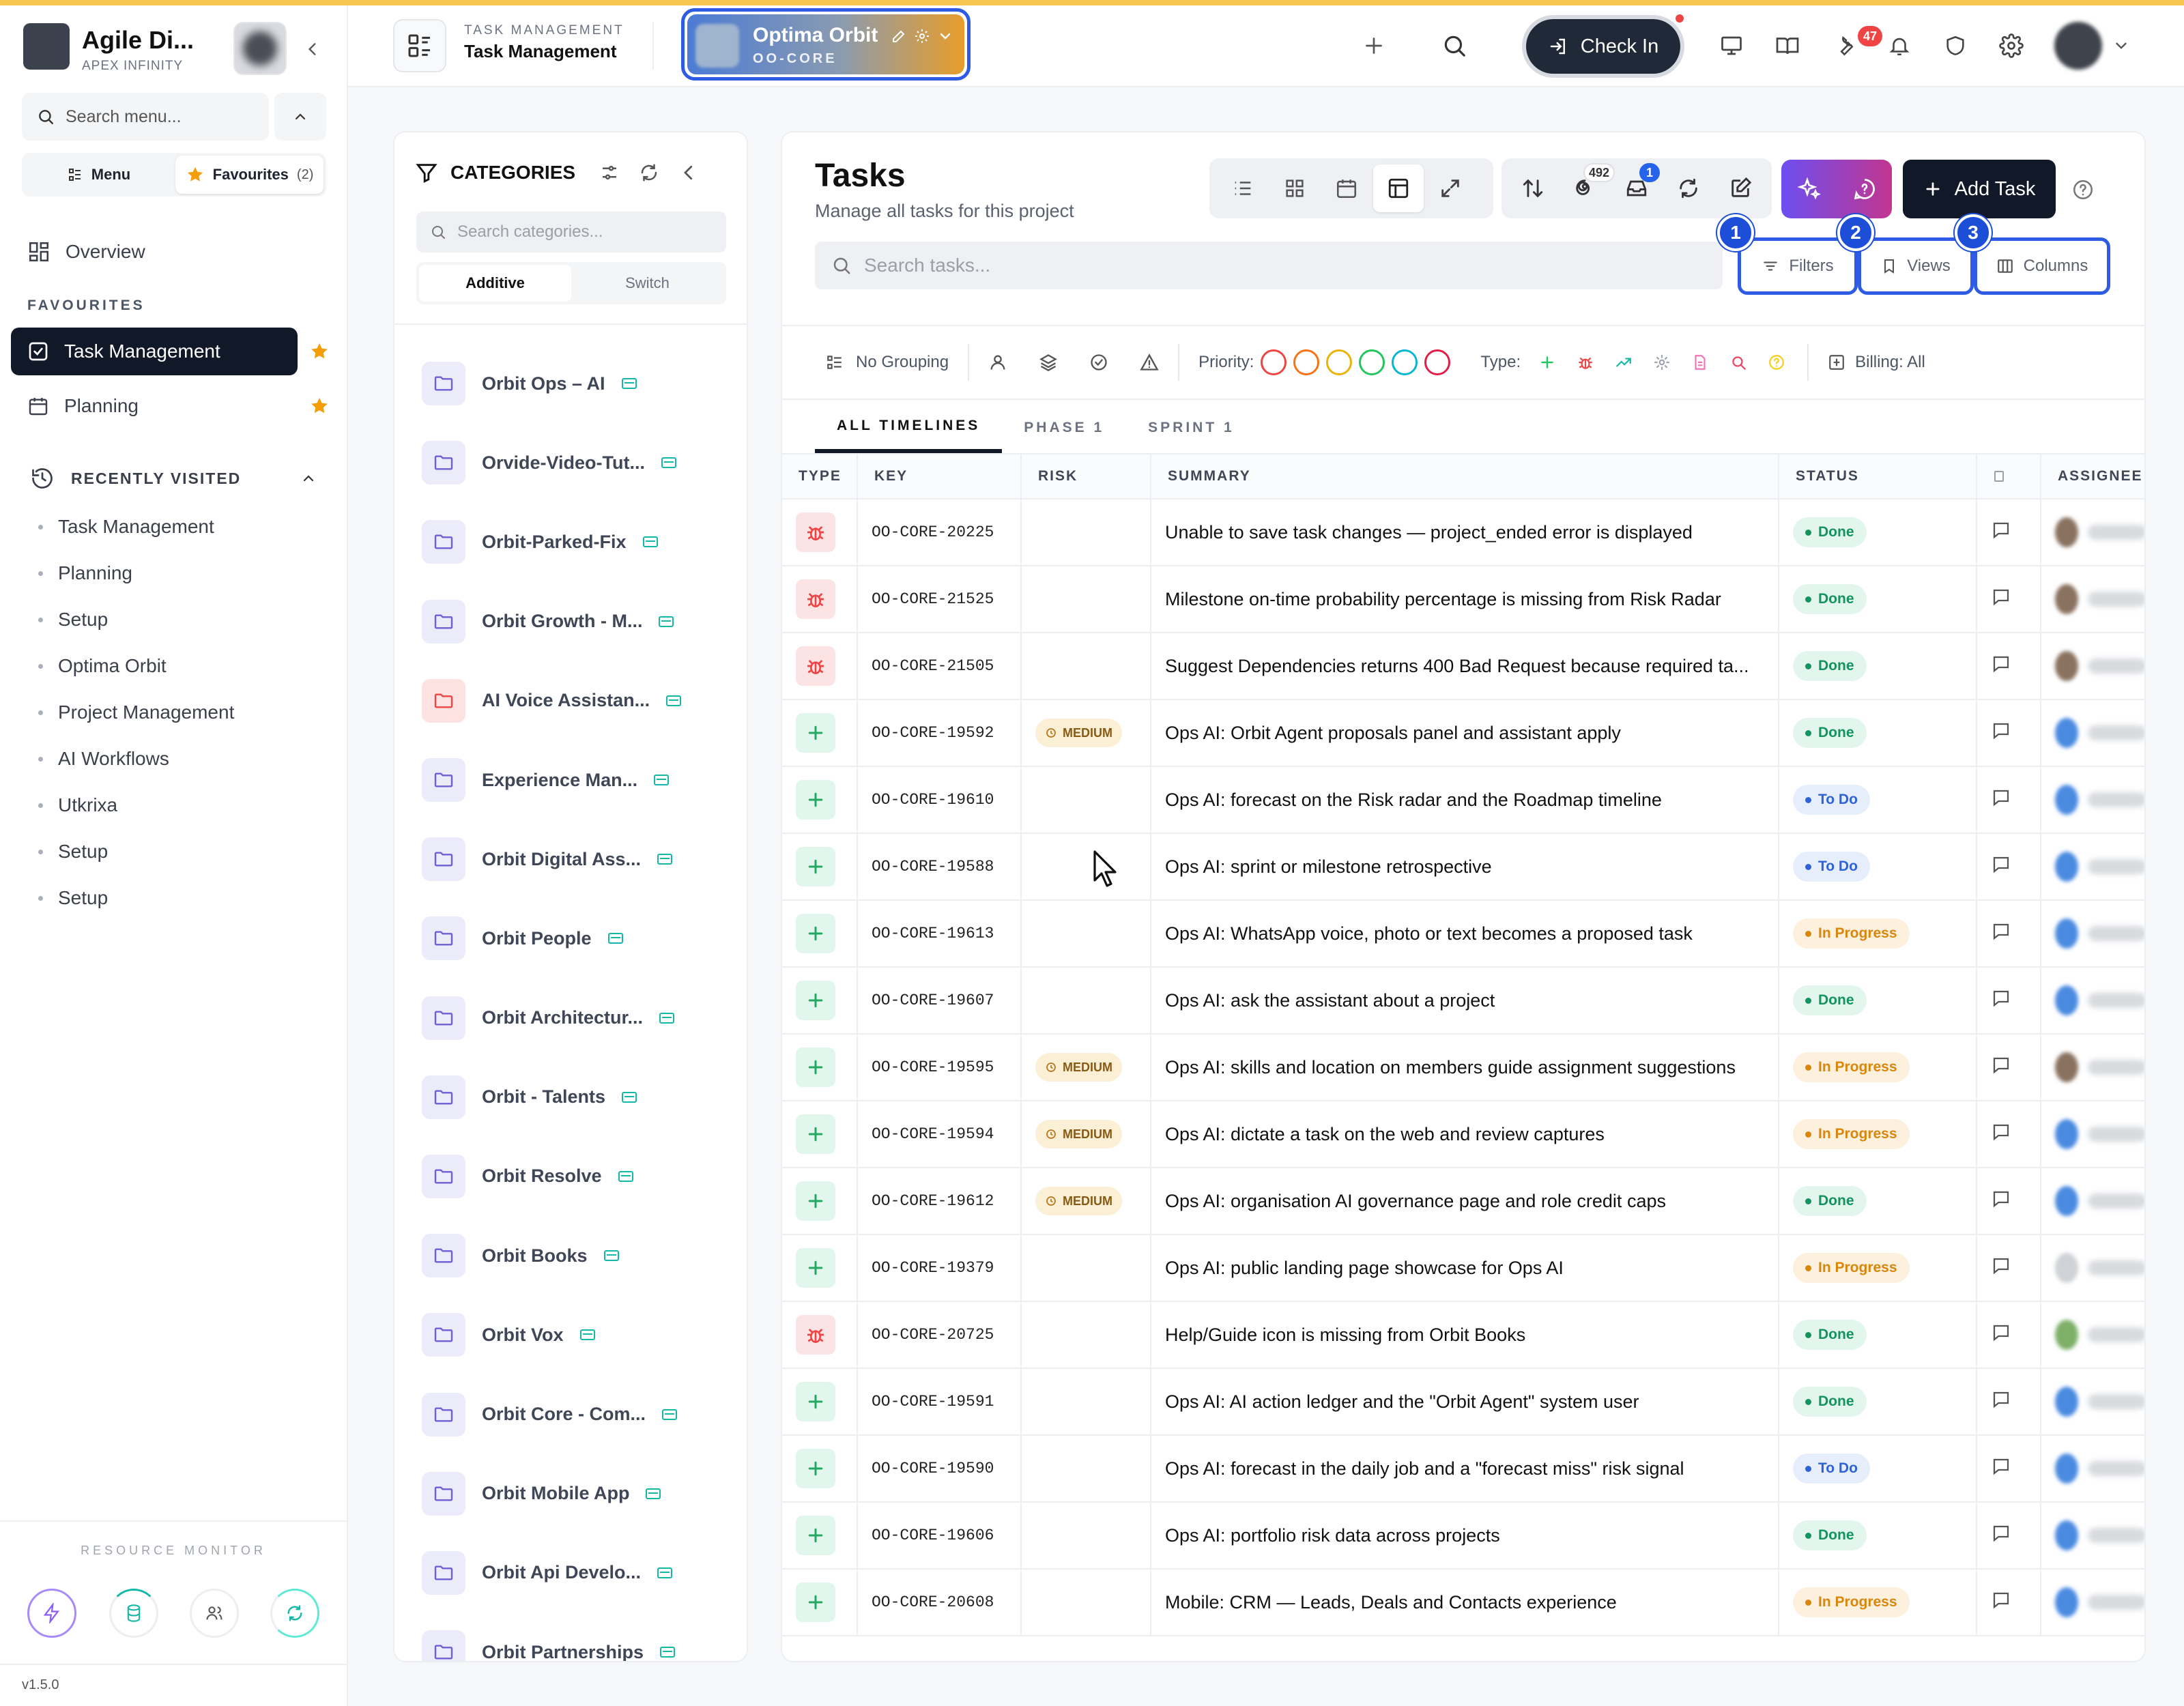  I want to click on type-story-icon, so click(1547, 362).